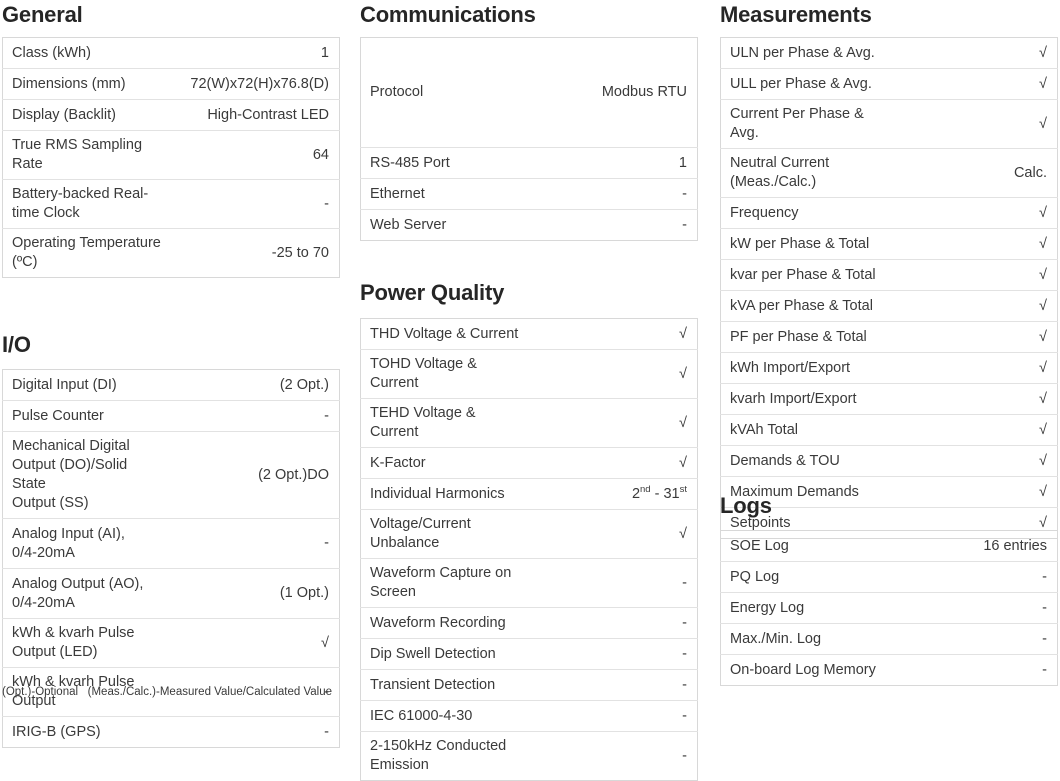 This screenshot has width=1060, height=781. I want to click on table-row: kvar per Phase & Total √, so click(889, 275).